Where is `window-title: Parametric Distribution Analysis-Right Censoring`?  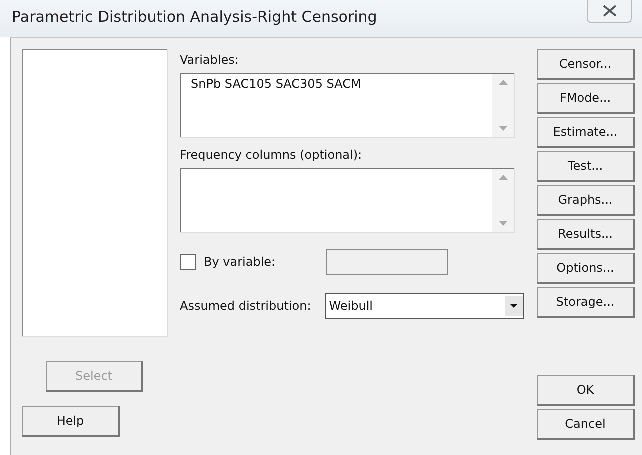
window-title: Parametric Distribution Analysis-Right Censoring is located at coordinates (195, 17).